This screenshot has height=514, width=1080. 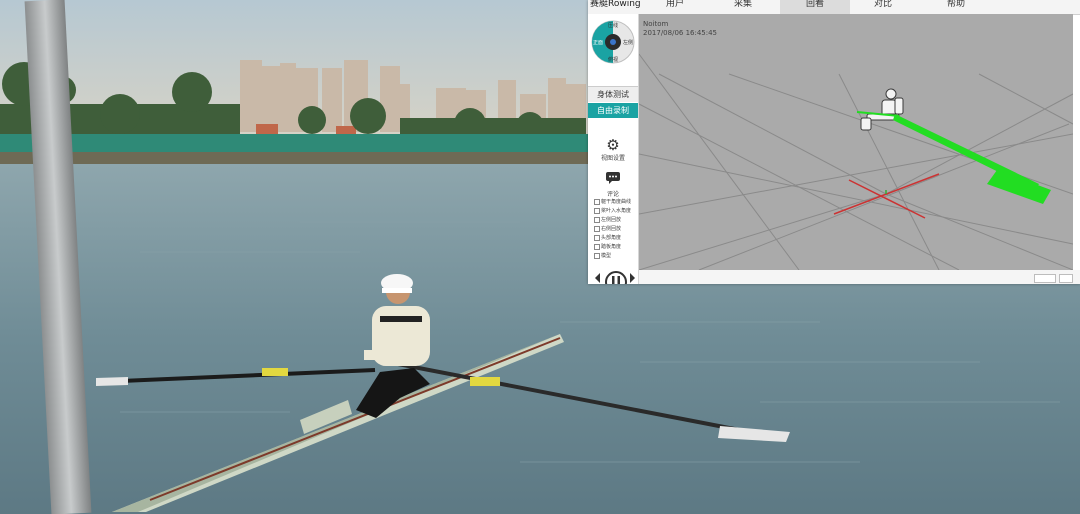 I want to click on checkbox-pedal-angle: 踏板角度, so click(x=607, y=246).